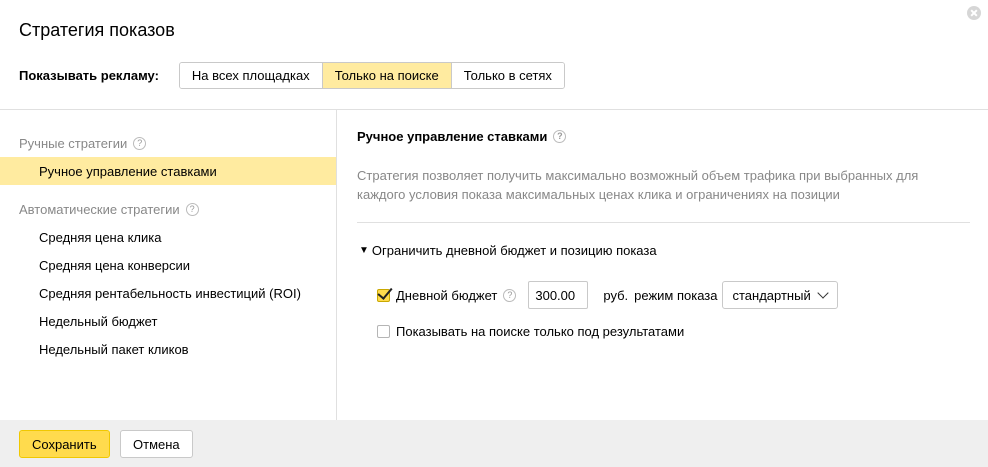 This screenshot has height=467, width=988. I want to click on display-mode-select: стандартный, so click(779, 295).